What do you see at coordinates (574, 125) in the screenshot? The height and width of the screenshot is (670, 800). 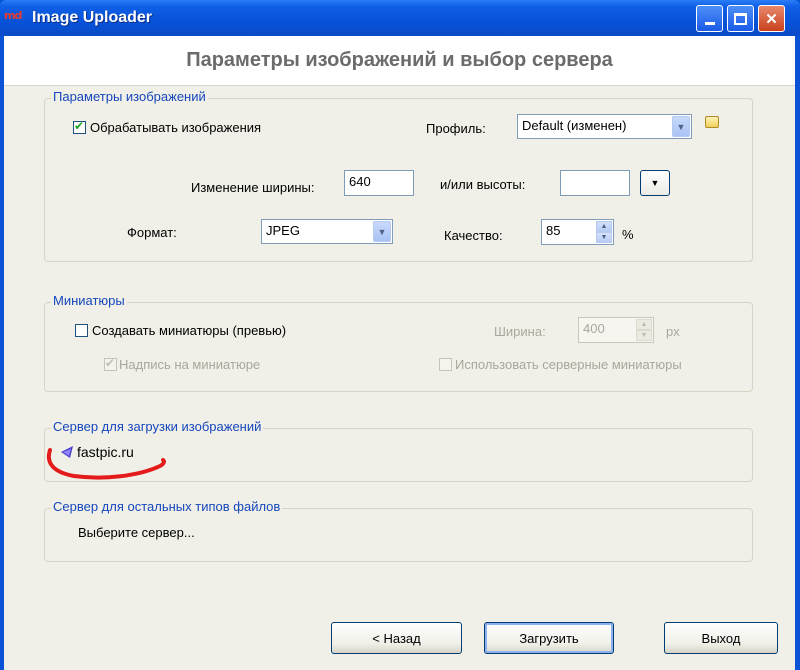 I see `profile-value: Default (изменен)` at bounding box center [574, 125].